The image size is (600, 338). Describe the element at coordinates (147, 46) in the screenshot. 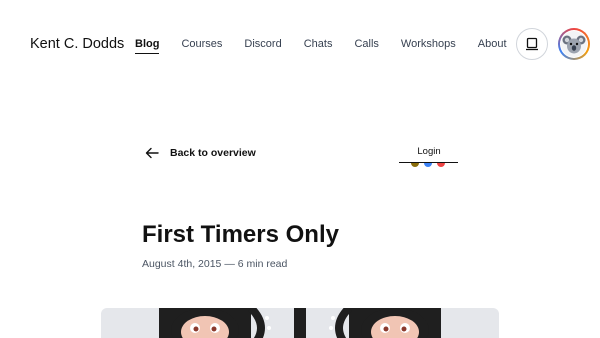

I see `nav-link-blog: Blog` at that location.